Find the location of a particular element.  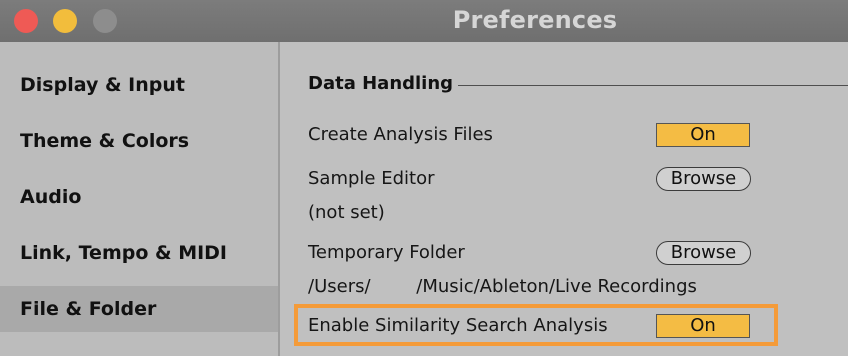

zoom-window-icon is located at coordinates (105, 21).